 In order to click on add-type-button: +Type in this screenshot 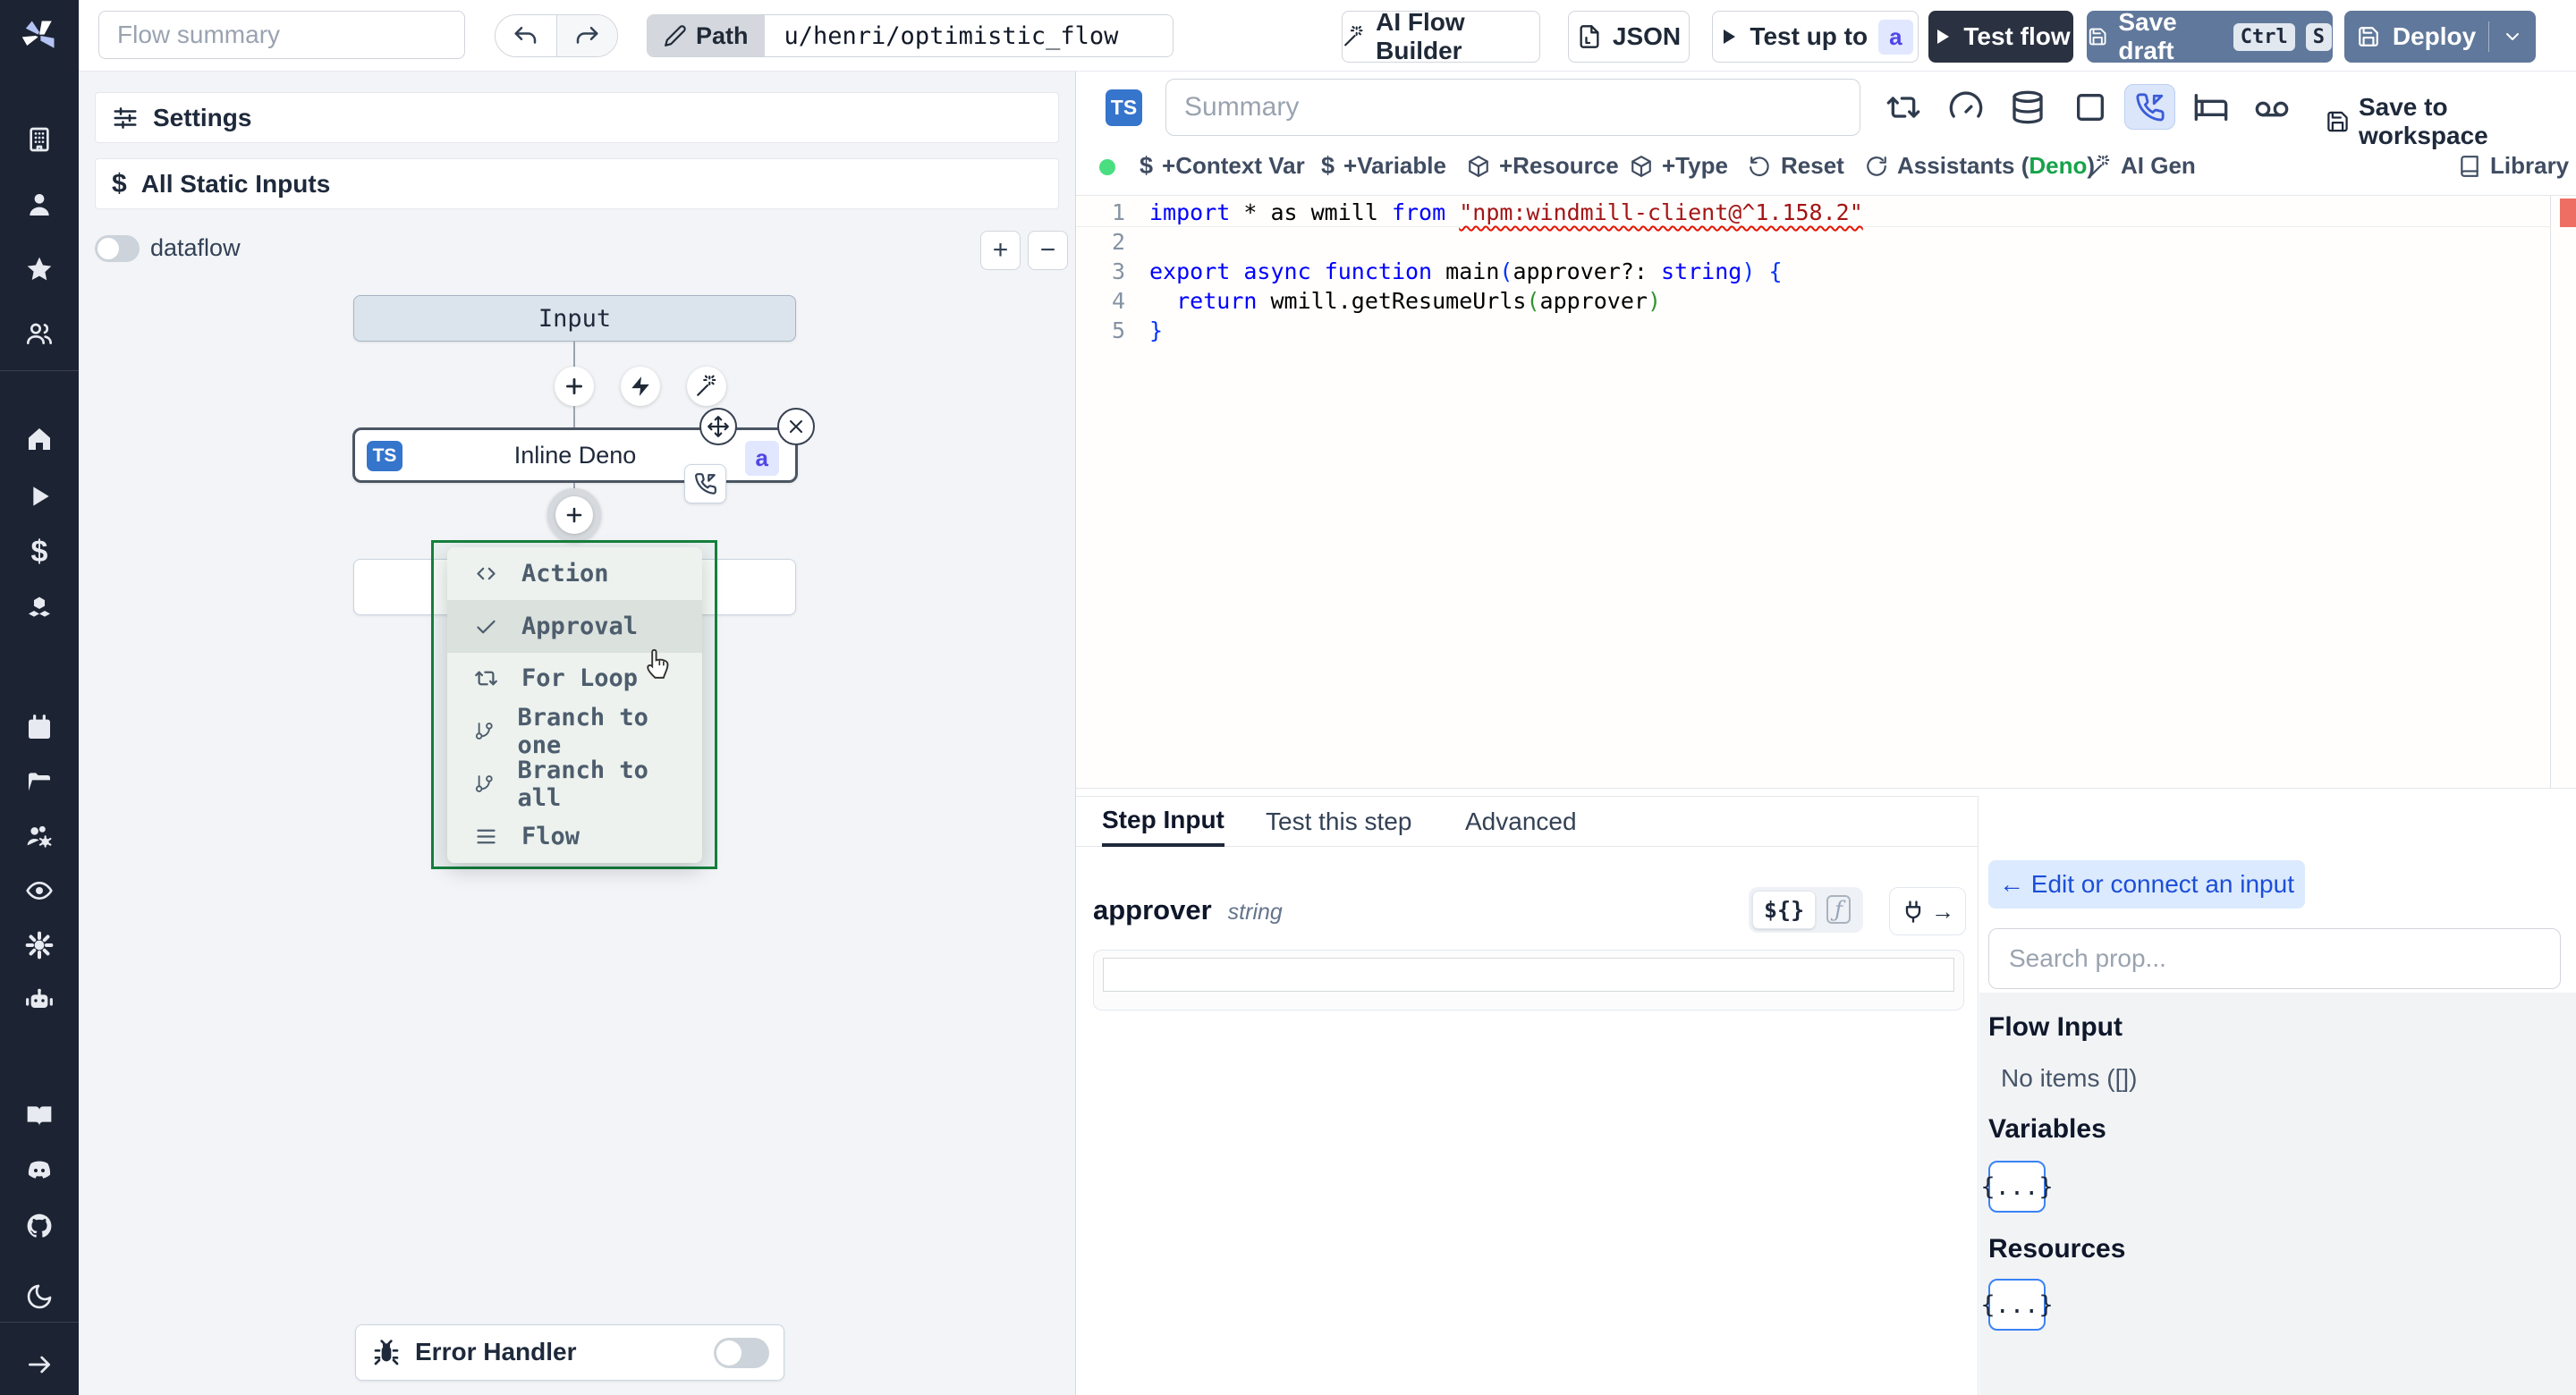, I will do `click(1679, 166)`.